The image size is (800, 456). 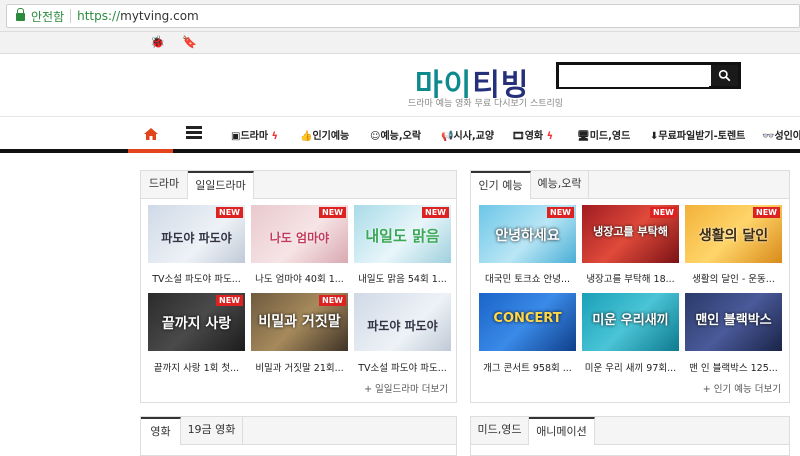 I want to click on tab-drama: 드라마, so click(x=164, y=185).